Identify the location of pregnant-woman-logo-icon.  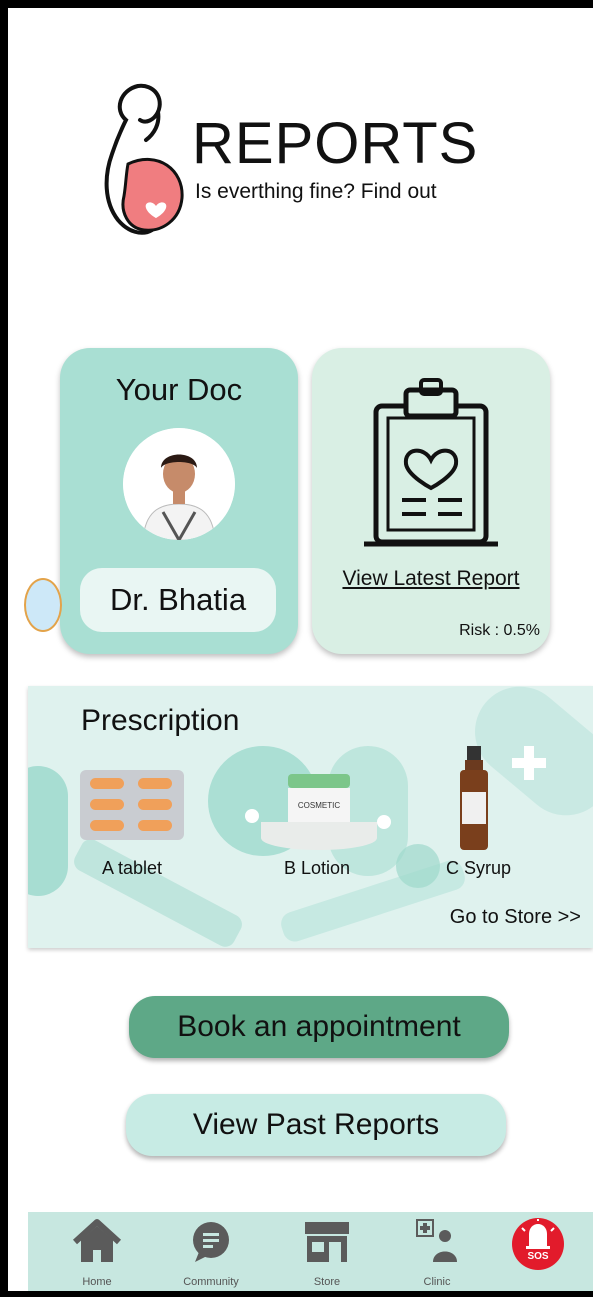
(144, 159).